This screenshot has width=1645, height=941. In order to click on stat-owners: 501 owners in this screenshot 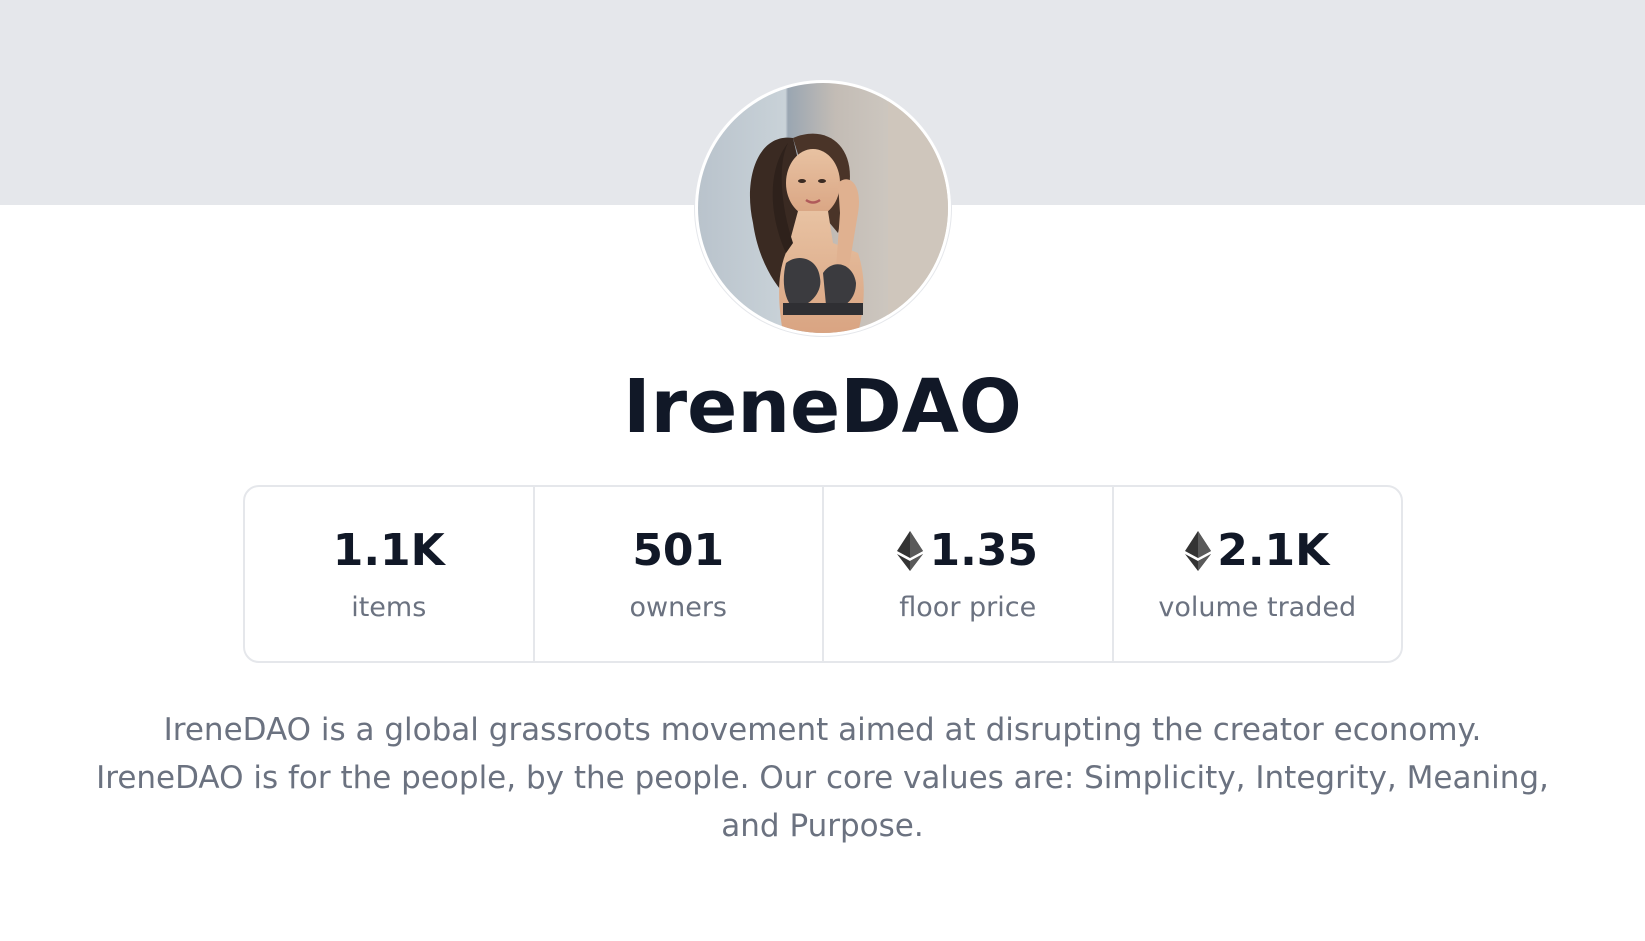, I will do `click(679, 574)`.